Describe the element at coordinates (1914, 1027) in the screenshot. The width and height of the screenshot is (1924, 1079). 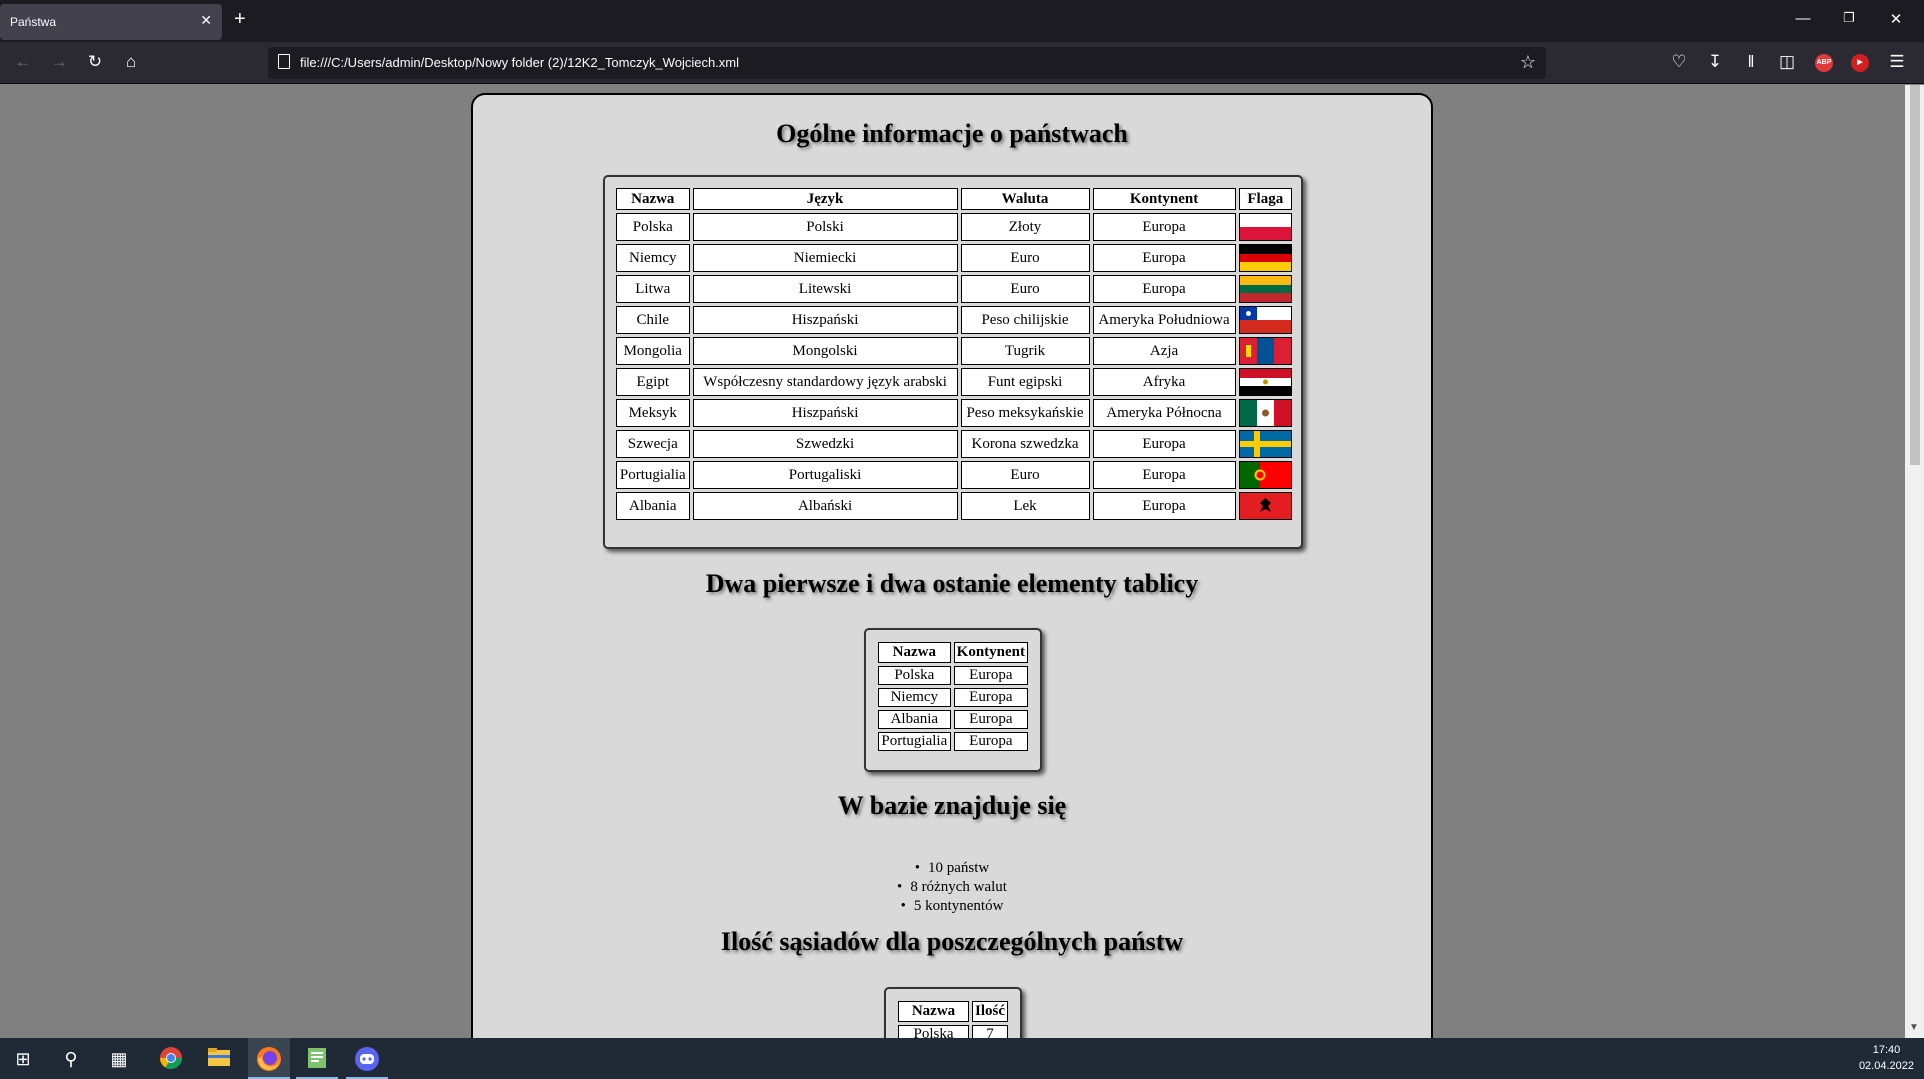
I see `scroll-down-arrow-icon: ▼` at that location.